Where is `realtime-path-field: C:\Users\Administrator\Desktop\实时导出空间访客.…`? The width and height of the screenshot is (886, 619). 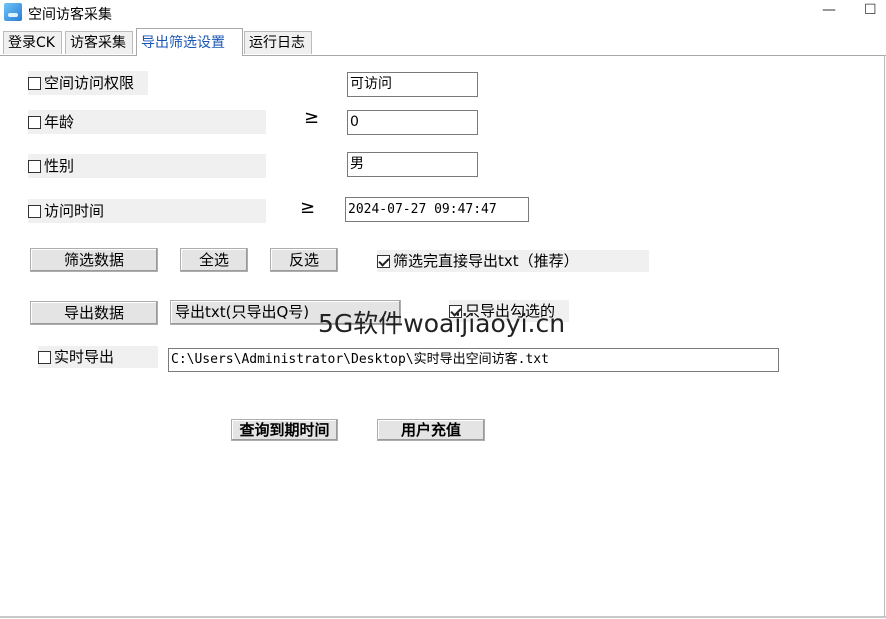
realtime-path-field: C:\Users\Administrator\Desktop\实时导出空间访客.… is located at coordinates (473, 360).